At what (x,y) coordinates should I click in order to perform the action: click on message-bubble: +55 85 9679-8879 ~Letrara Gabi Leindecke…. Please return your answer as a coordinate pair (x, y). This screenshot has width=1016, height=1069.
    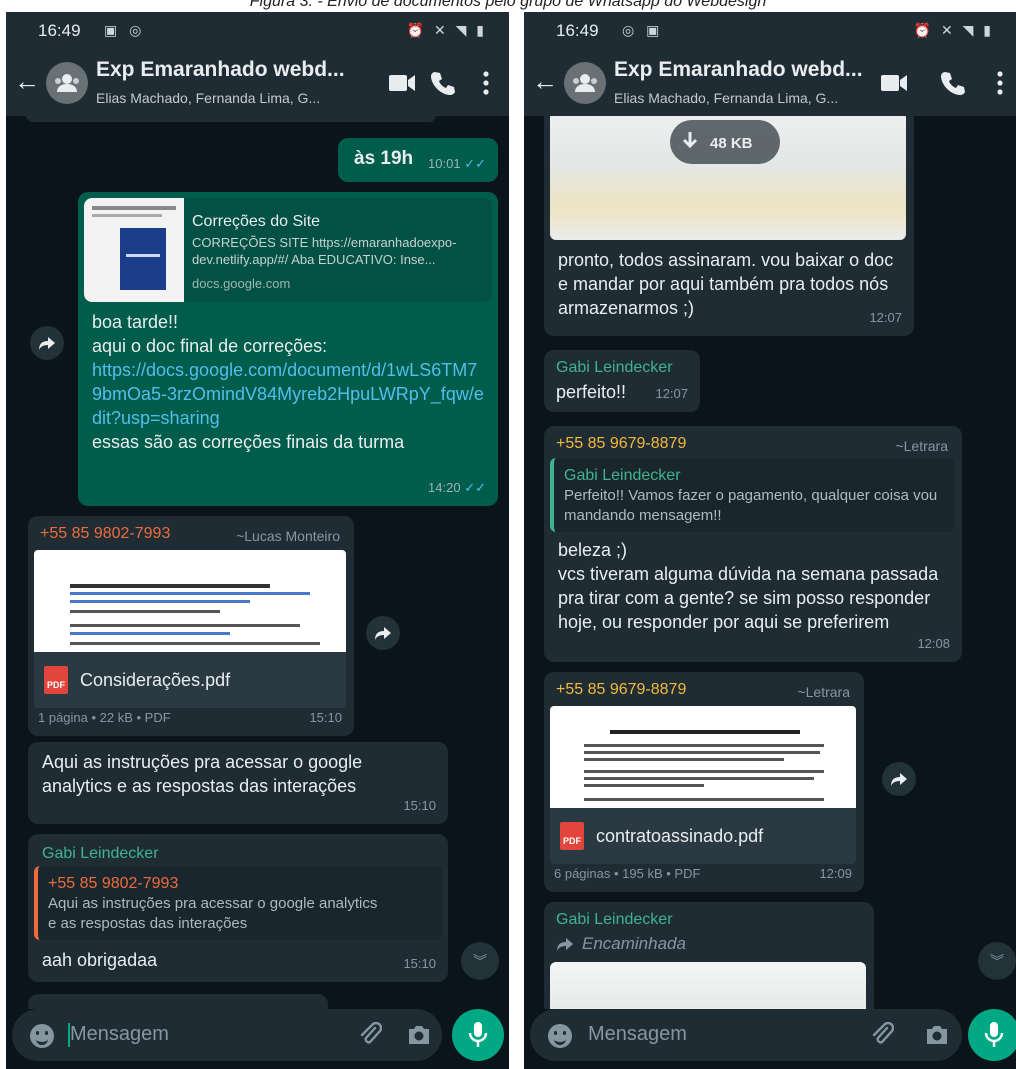
    Looking at the image, I should click on (753, 544).